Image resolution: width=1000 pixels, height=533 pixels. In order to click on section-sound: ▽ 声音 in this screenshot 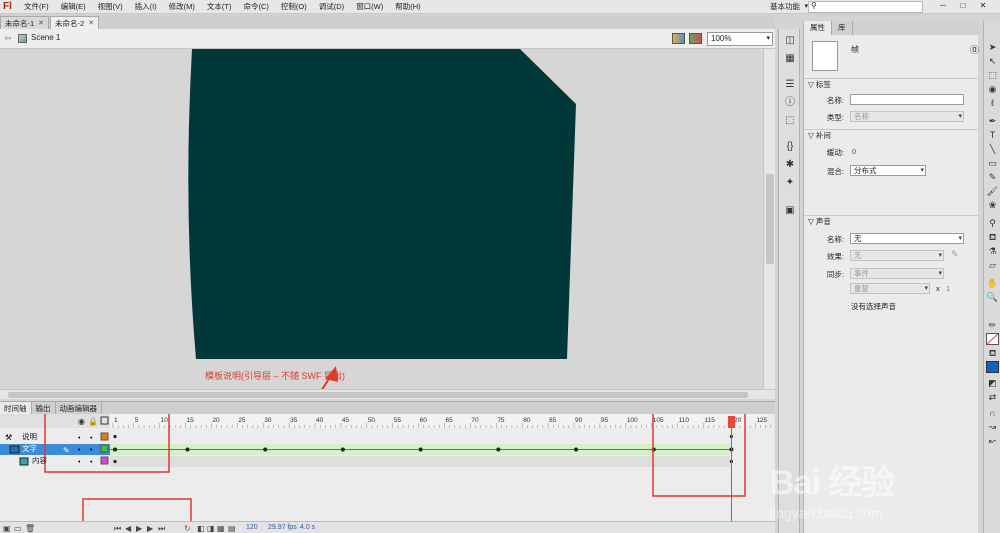, I will do `click(891, 220)`.